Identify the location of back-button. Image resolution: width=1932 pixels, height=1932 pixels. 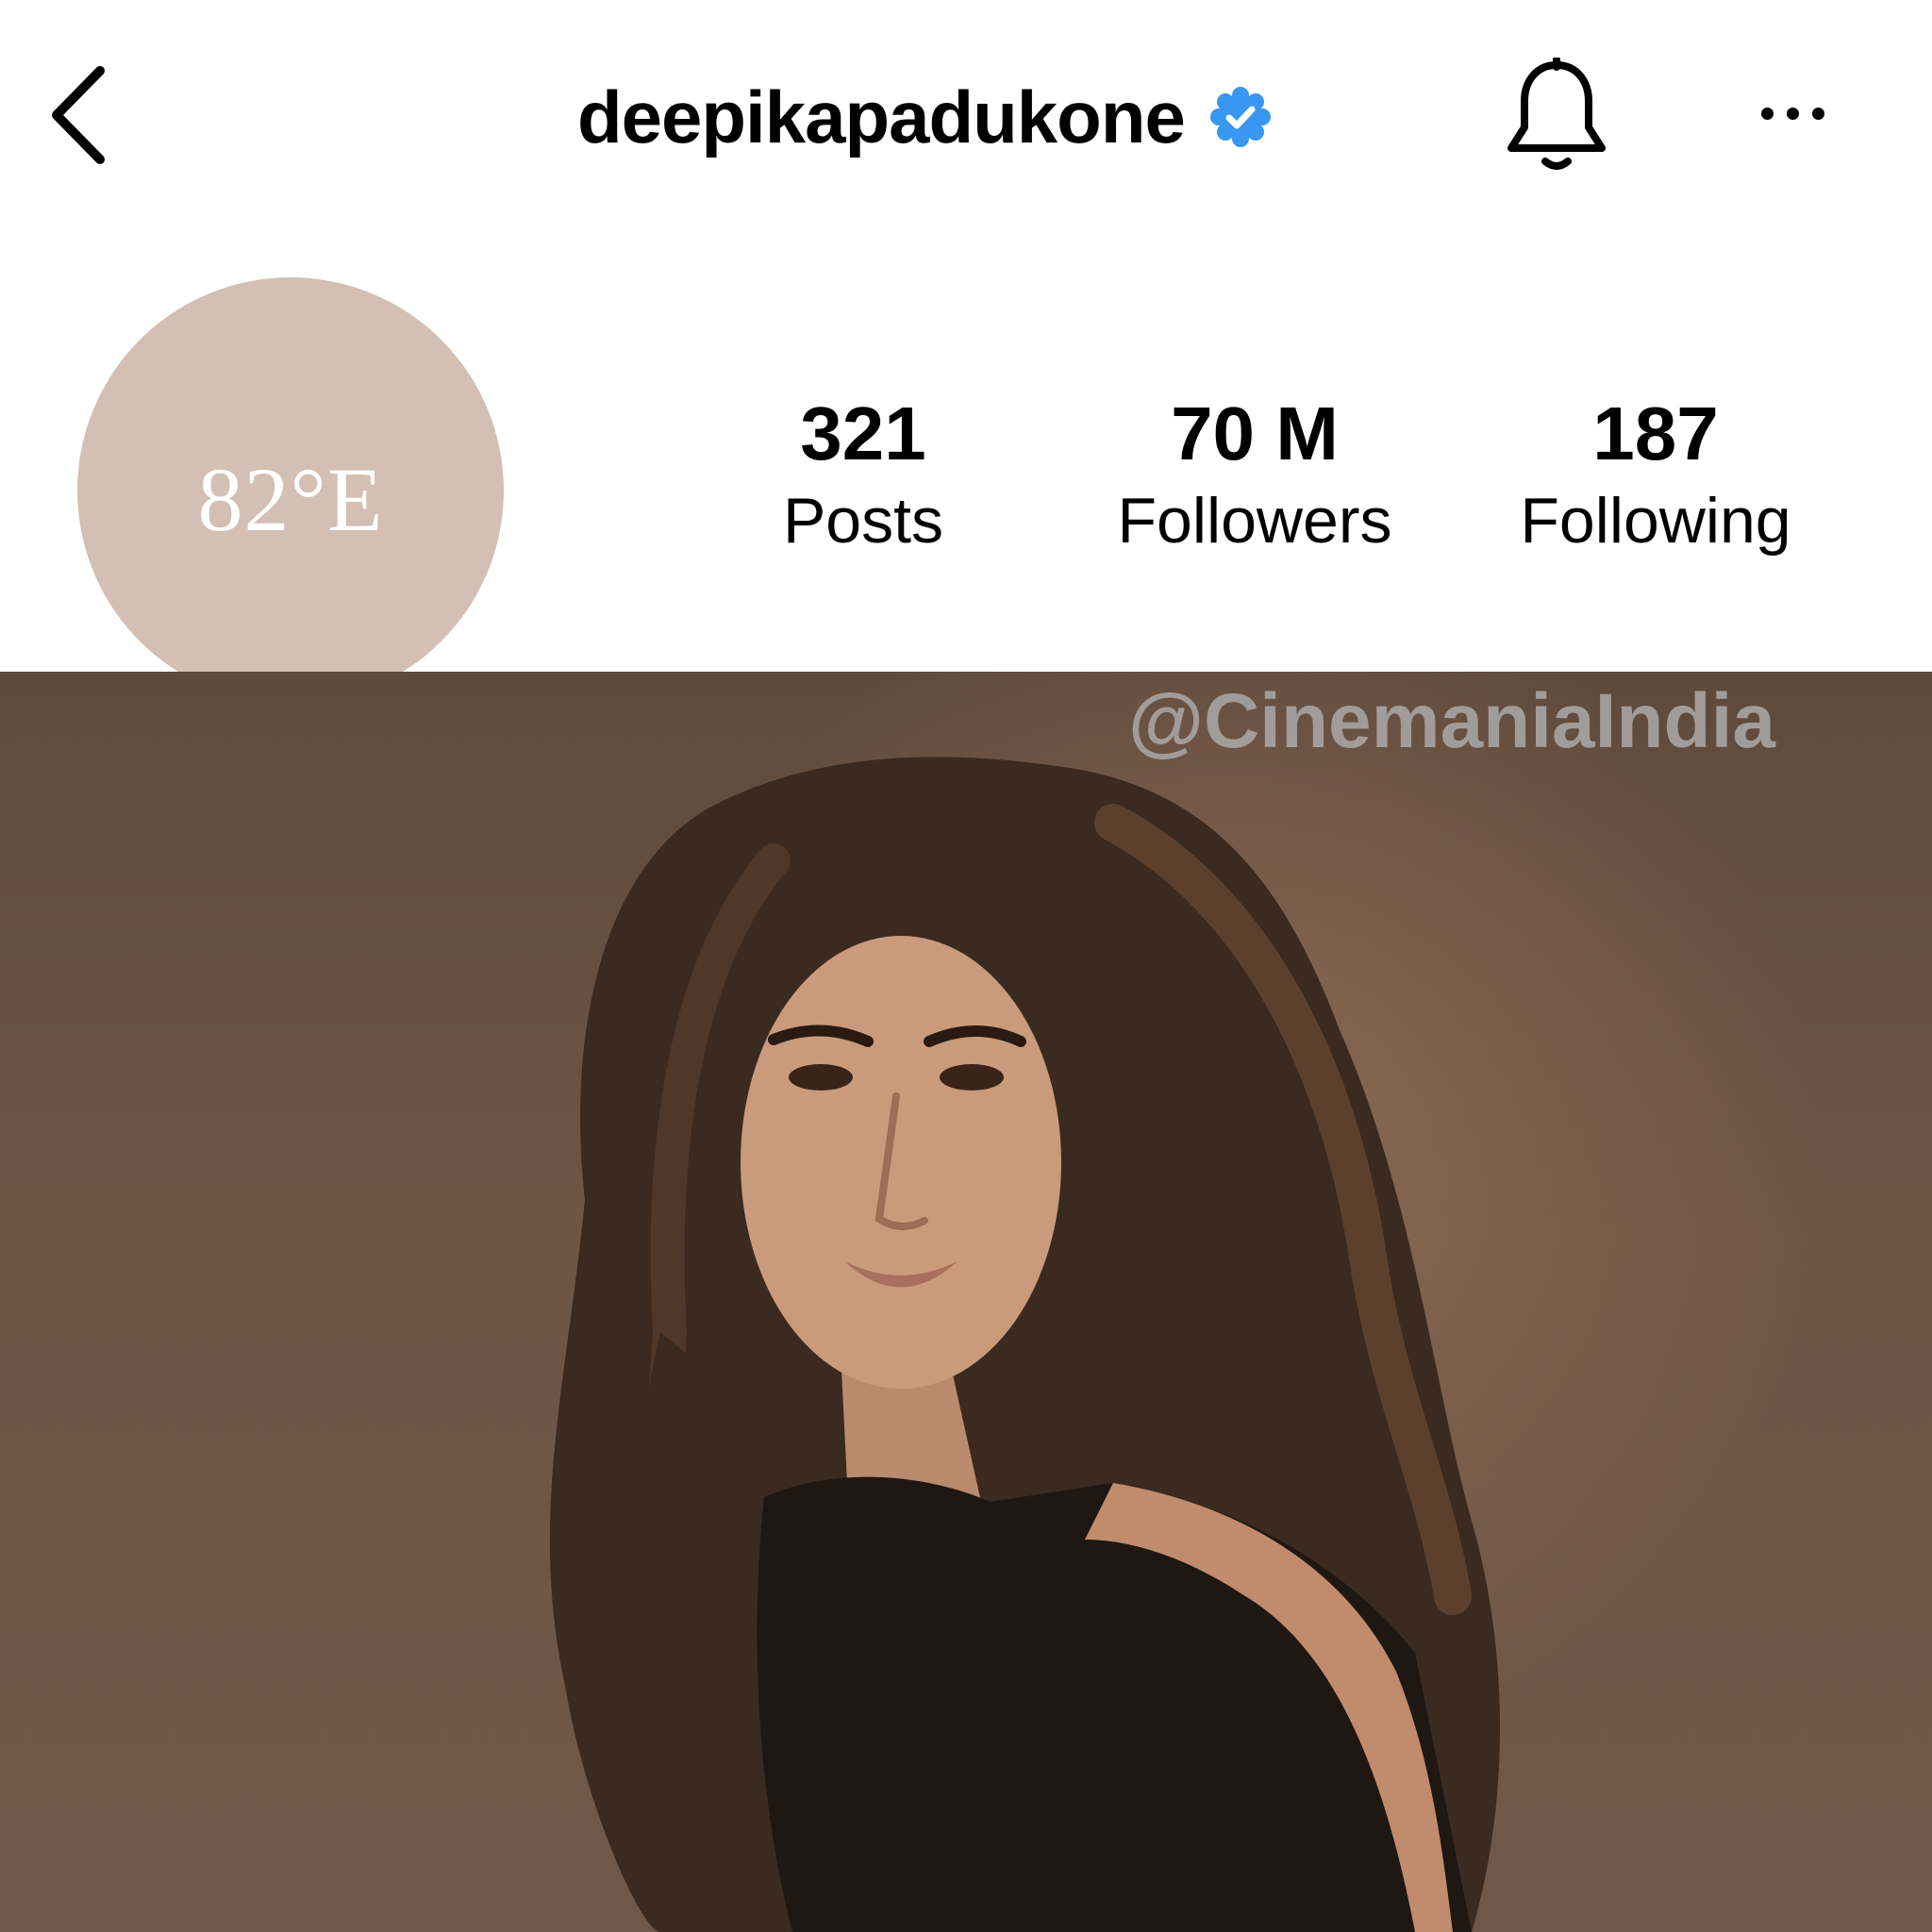
(79, 115).